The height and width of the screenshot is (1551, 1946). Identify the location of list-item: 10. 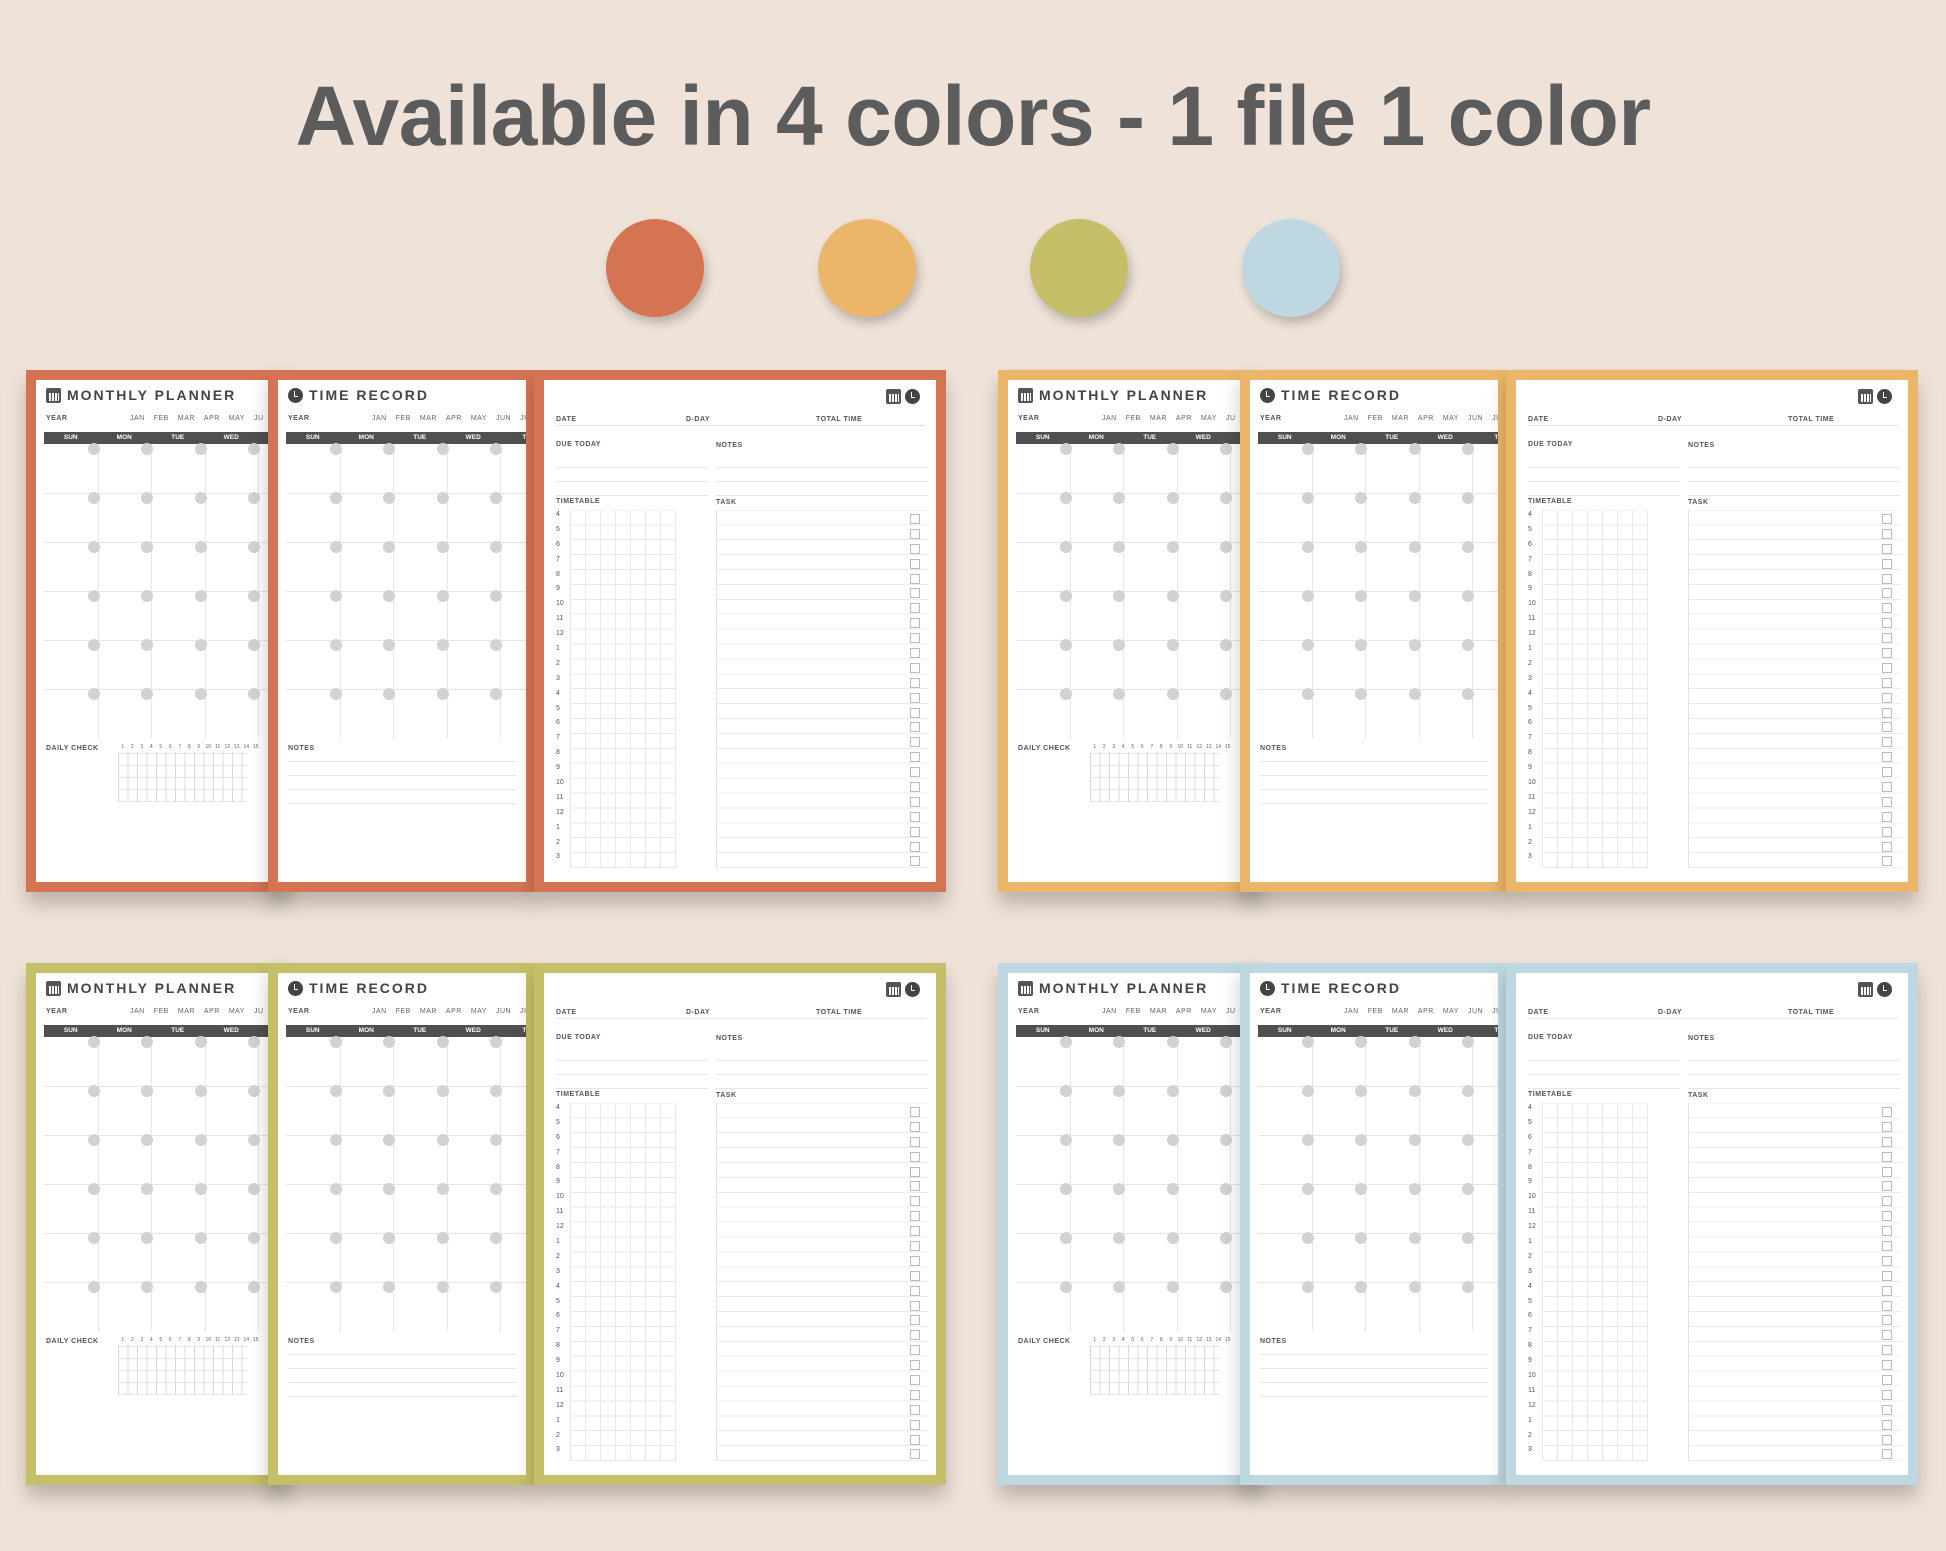
(1532, 783).